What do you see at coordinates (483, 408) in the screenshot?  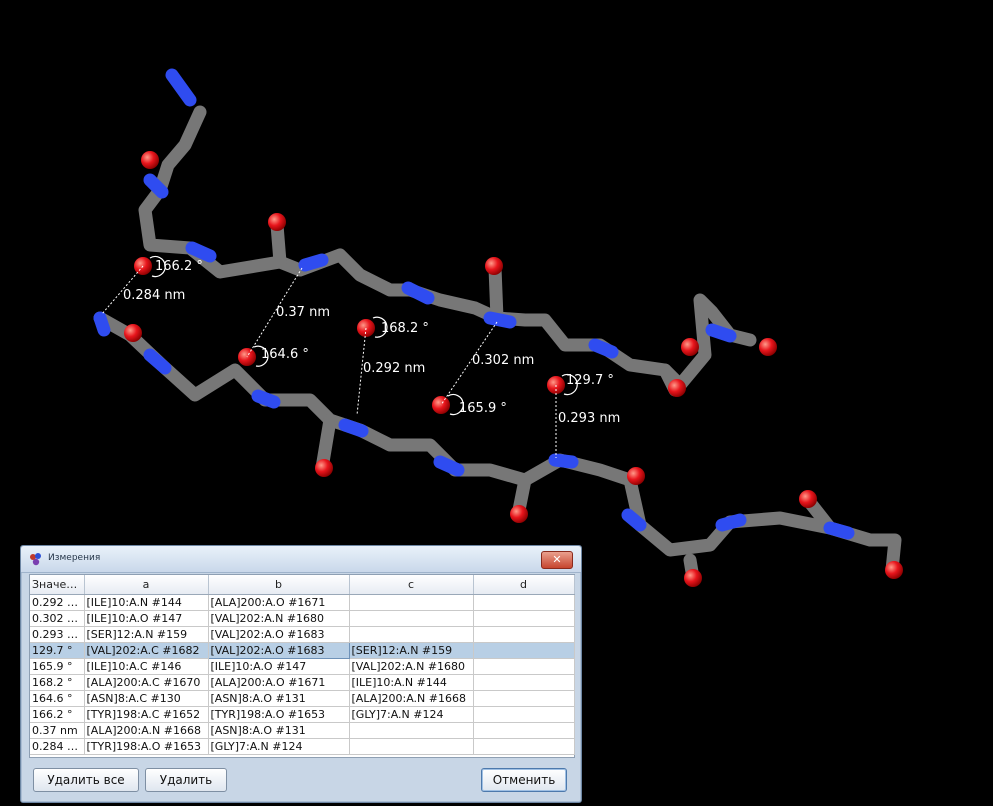 I see `measurement-label: 165.9 °` at bounding box center [483, 408].